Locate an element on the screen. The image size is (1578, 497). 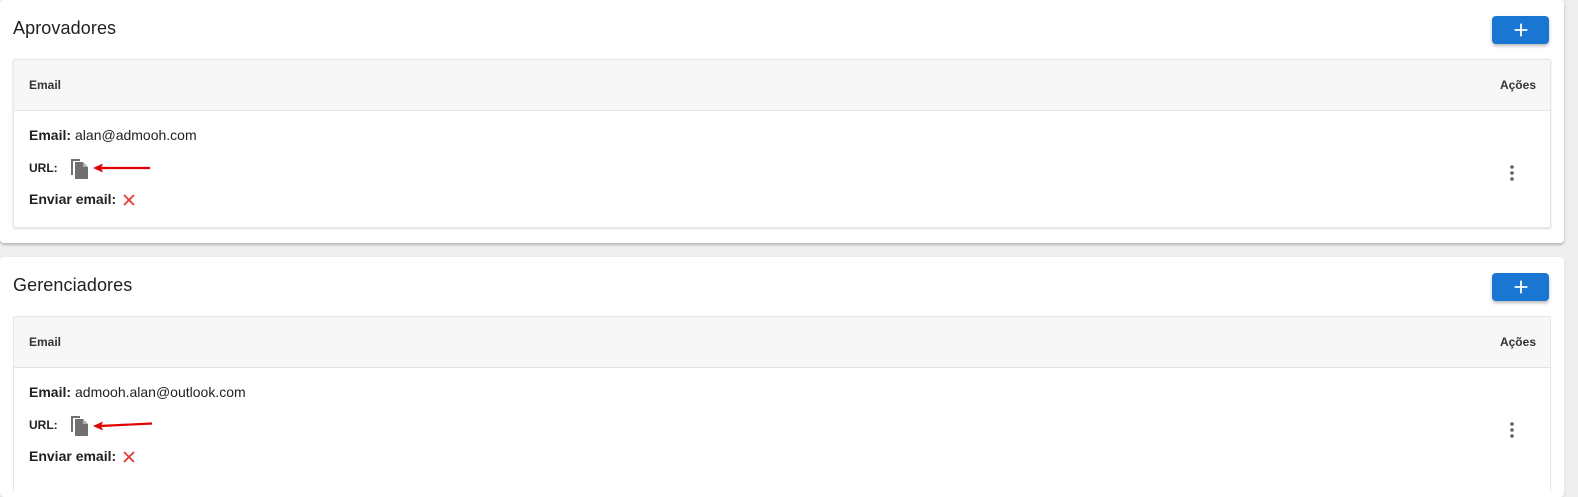
add-aprovador-button is located at coordinates (1520, 30).